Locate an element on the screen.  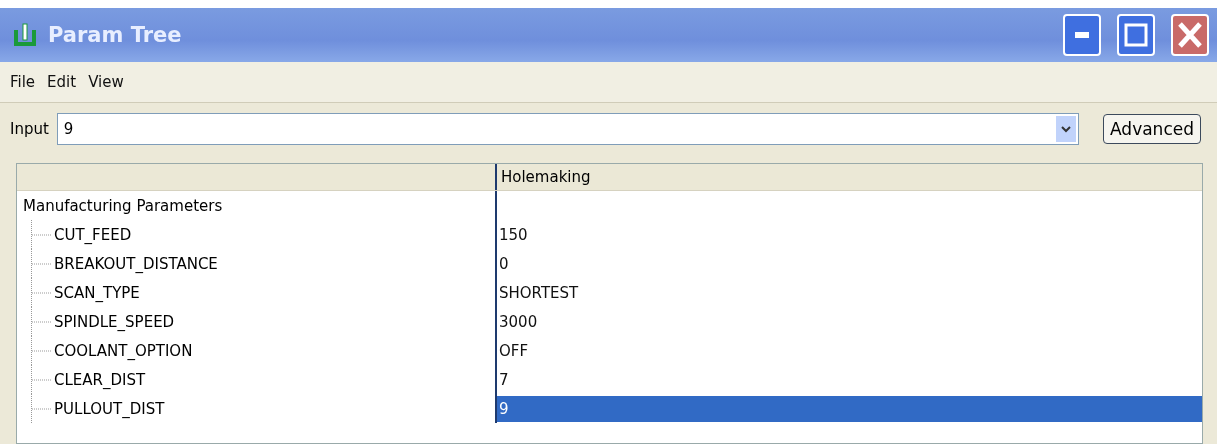
advanced-button: Advanced is located at coordinates (1152, 129).